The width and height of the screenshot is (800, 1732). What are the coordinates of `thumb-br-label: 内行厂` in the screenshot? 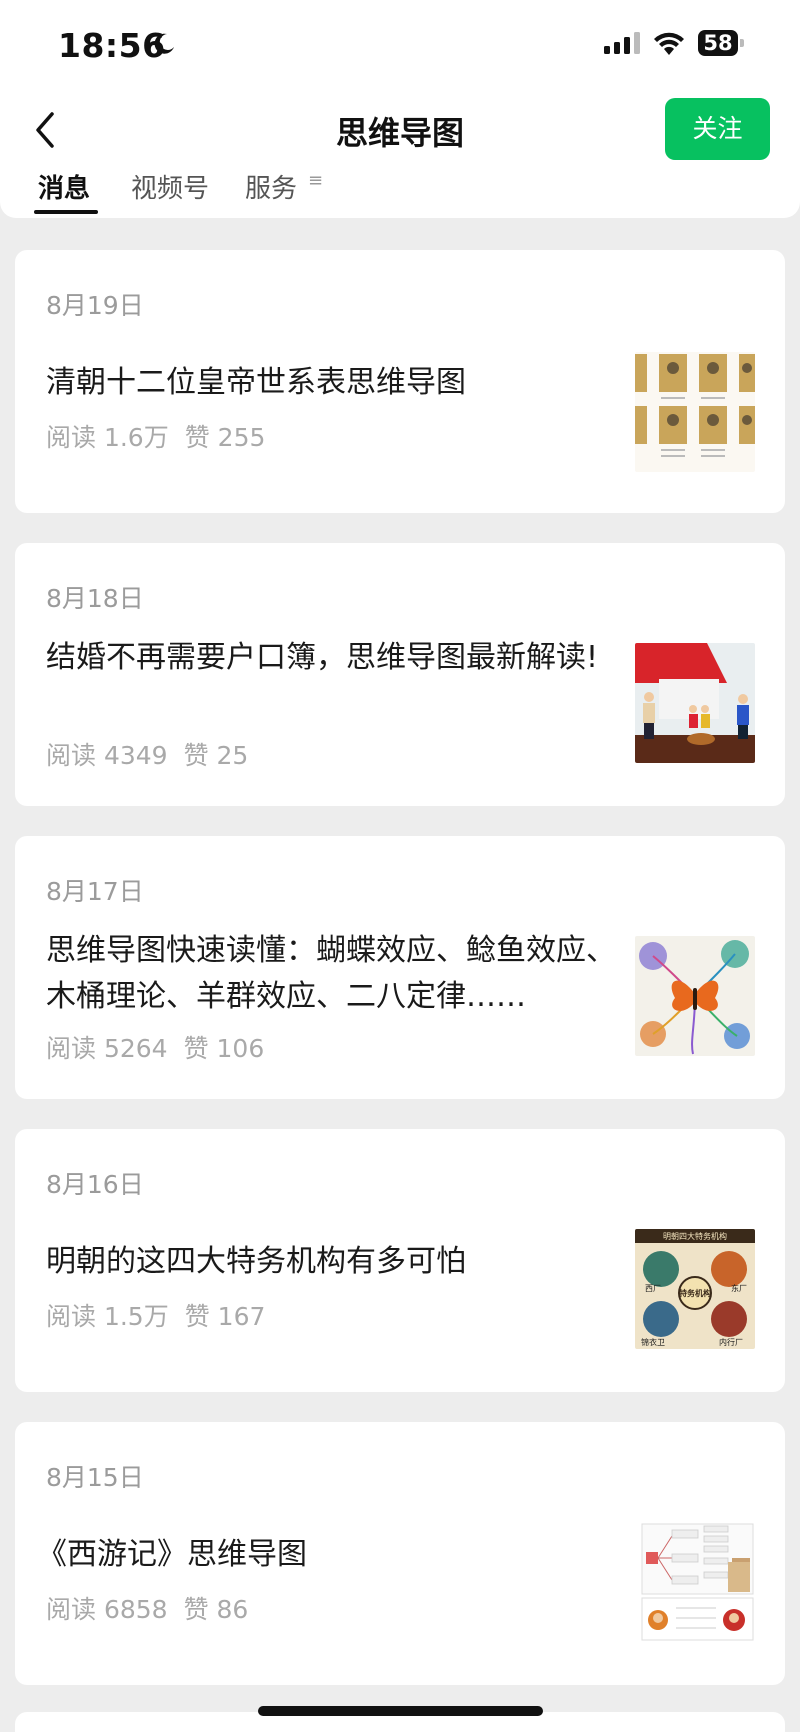 It's located at (731, 1342).